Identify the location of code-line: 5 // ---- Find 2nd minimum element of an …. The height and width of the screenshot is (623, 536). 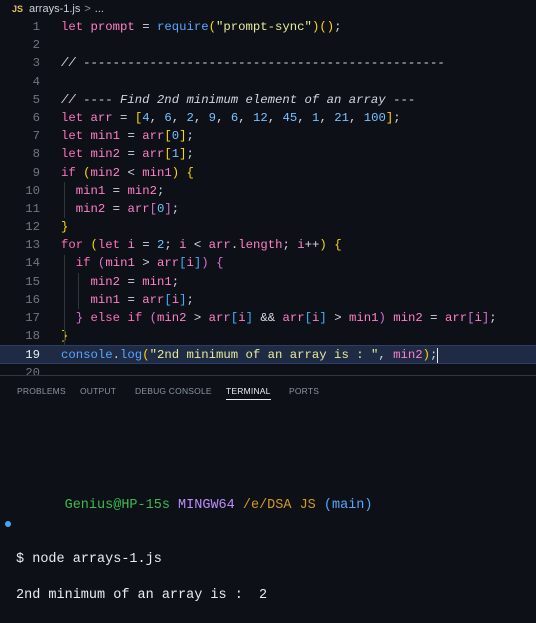
(268, 100).